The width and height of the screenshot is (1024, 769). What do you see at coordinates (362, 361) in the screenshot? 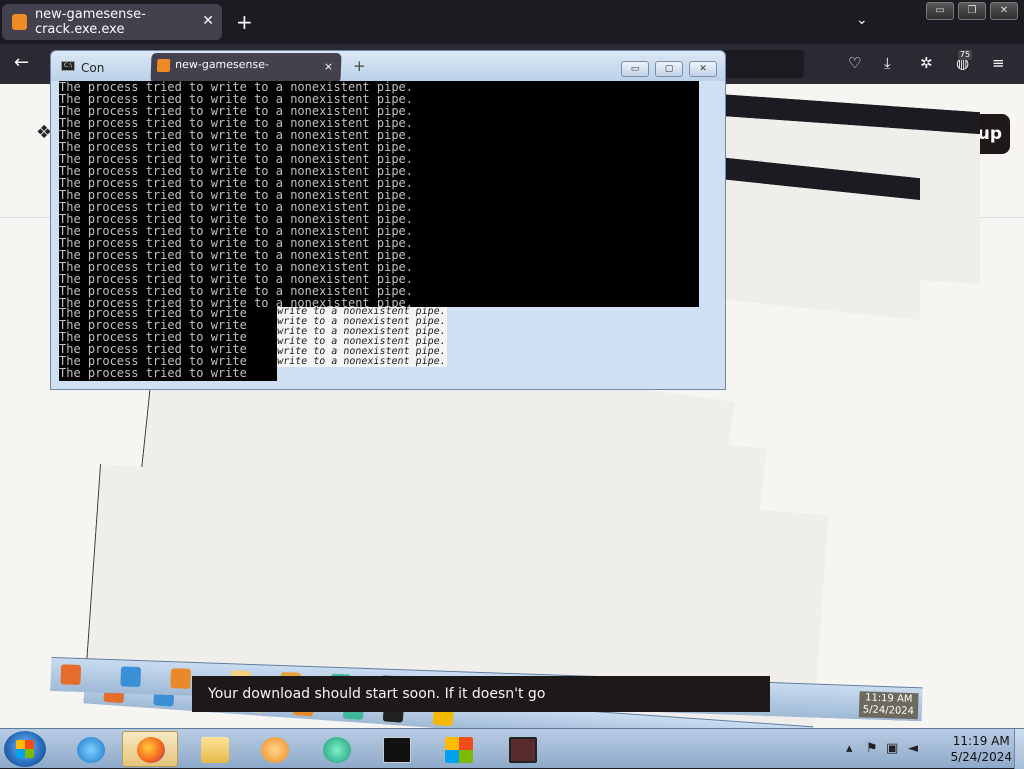
I see `ghost-console-line: write to a nonexistent pipe.` at bounding box center [362, 361].